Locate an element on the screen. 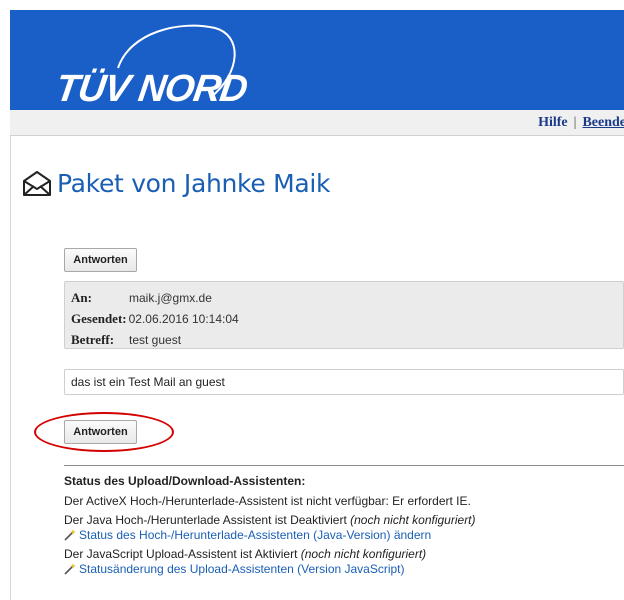  status-title: Status des Upload/Download-Assistenten: is located at coordinates (185, 481).